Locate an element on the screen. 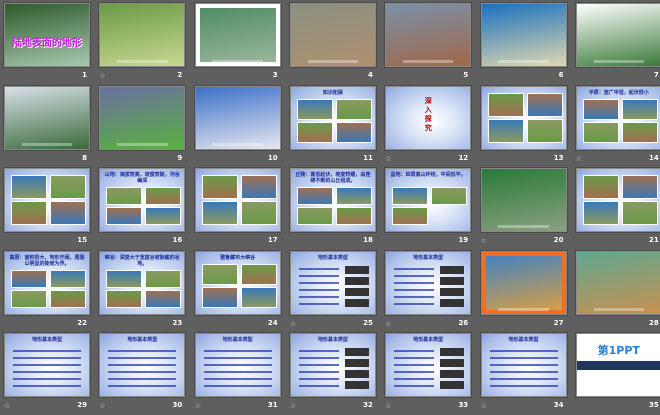  slide-cell: 陆地表面的地形 1 is located at coordinates (49, 43).